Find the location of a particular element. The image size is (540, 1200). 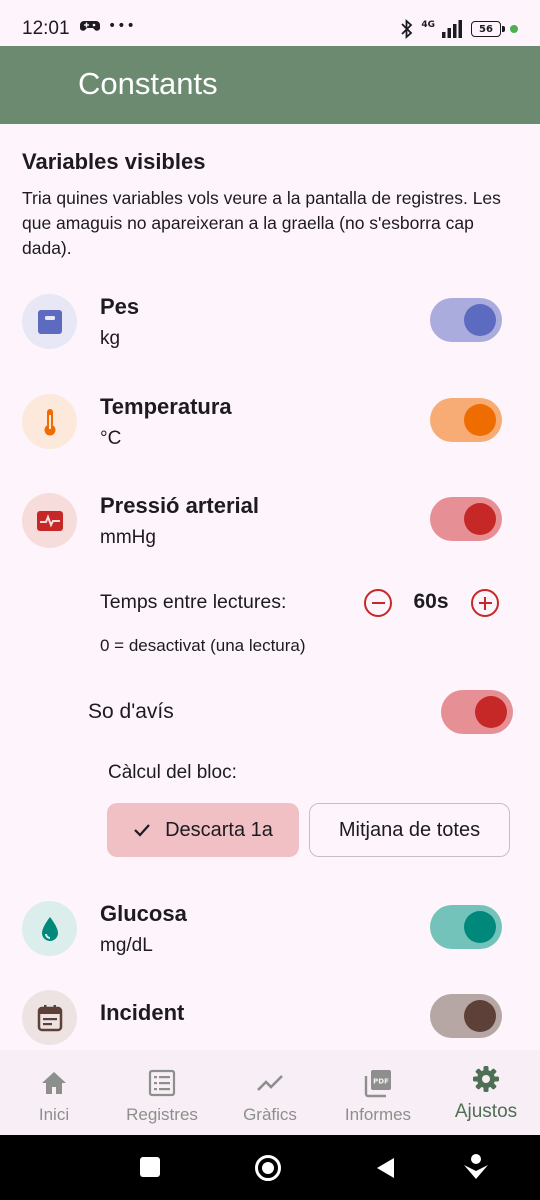

nav-item-registres: Registres is located at coordinates (162, 1092).